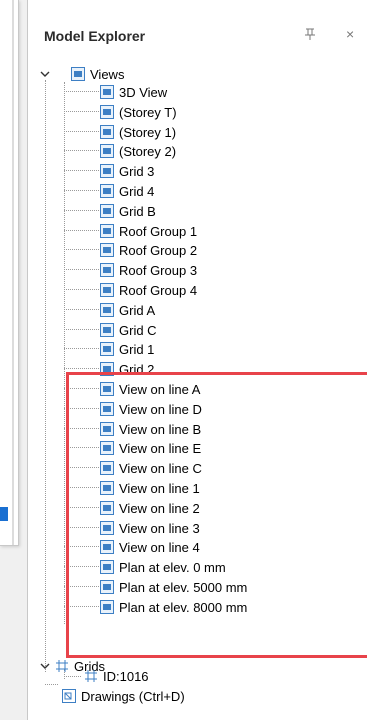 The height and width of the screenshot is (720, 367). I want to click on tree-node-view: Grid C, so click(128, 330).